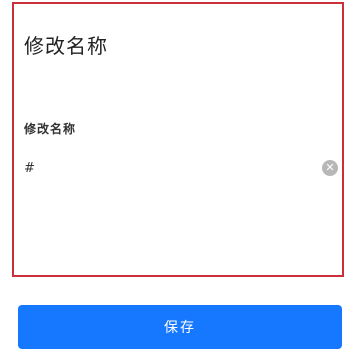  I want to click on save-button: 保存, so click(180, 327).